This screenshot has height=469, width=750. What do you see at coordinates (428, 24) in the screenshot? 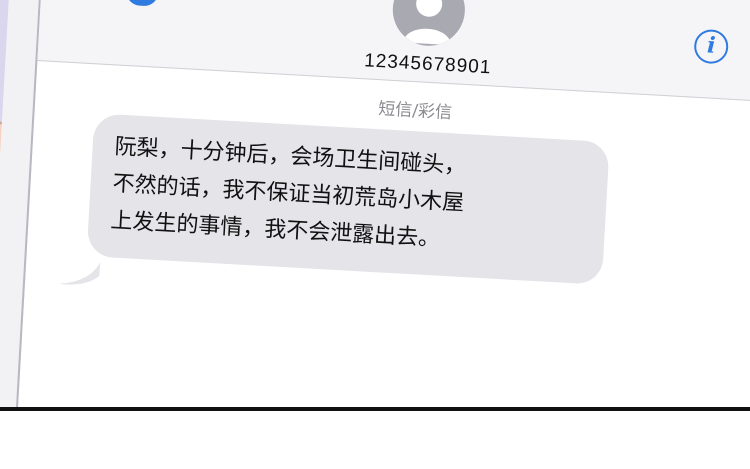
I see `contact-avatar-icon` at bounding box center [428, 24].